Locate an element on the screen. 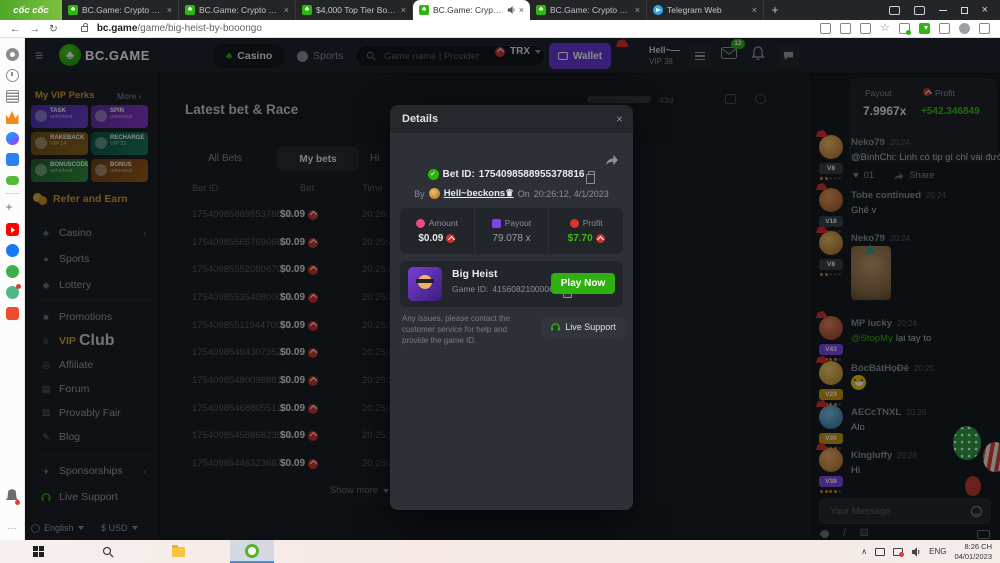  back-icon: ← is located at coordinates (15, 29).